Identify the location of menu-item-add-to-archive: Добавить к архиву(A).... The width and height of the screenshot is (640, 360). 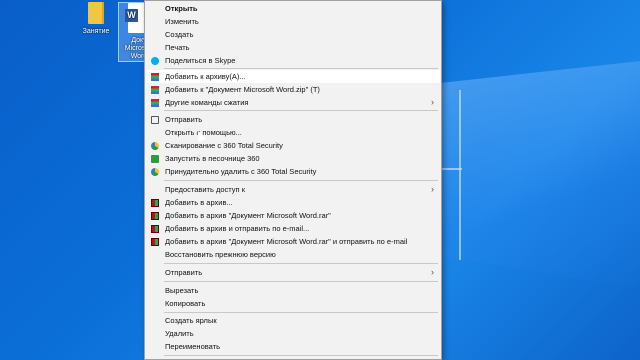
(293, 76).